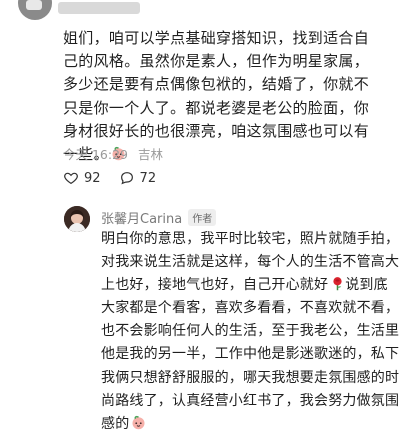  I want to click on author-badge: 作者, so click(202, 217).